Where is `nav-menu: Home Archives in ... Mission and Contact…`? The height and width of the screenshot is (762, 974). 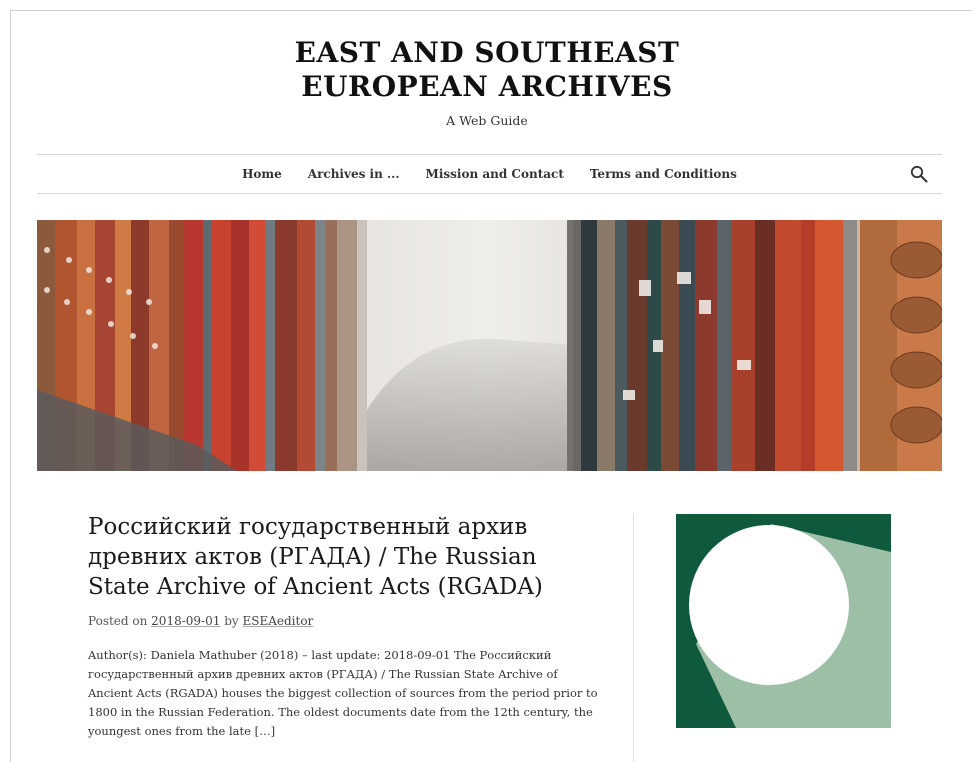 nav-menu: Home Archives in ... Mission and Contact… is located at coordinates (489, 174).